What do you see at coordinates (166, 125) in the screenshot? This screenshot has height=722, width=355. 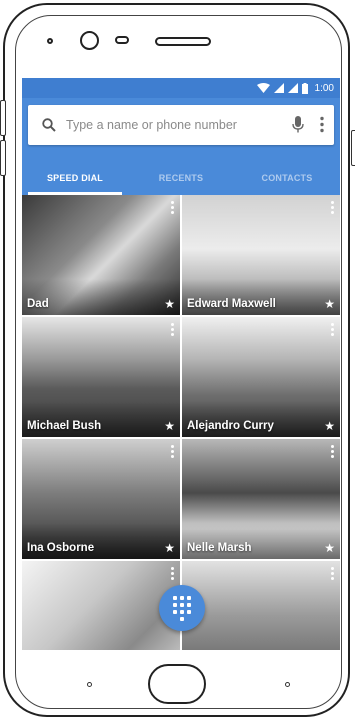 I see `search-input` at bounding box center [166, 125].